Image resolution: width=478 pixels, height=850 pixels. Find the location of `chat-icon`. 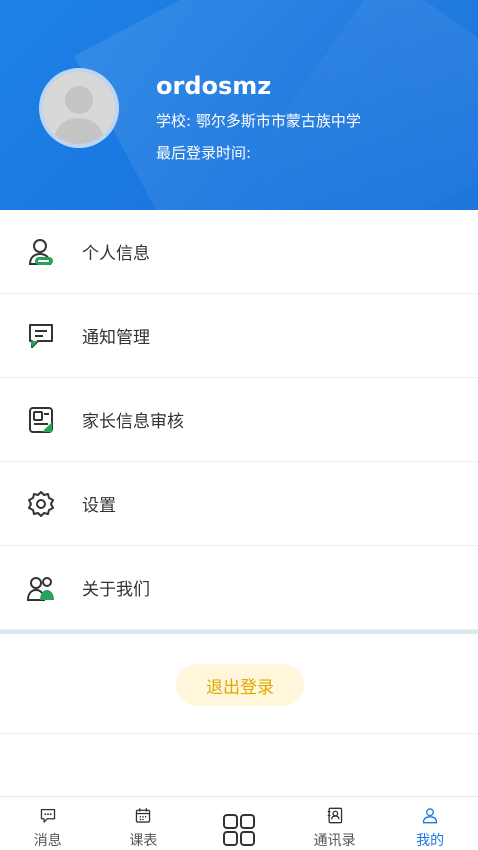

chat-icon is located at coordinates (47, 815).